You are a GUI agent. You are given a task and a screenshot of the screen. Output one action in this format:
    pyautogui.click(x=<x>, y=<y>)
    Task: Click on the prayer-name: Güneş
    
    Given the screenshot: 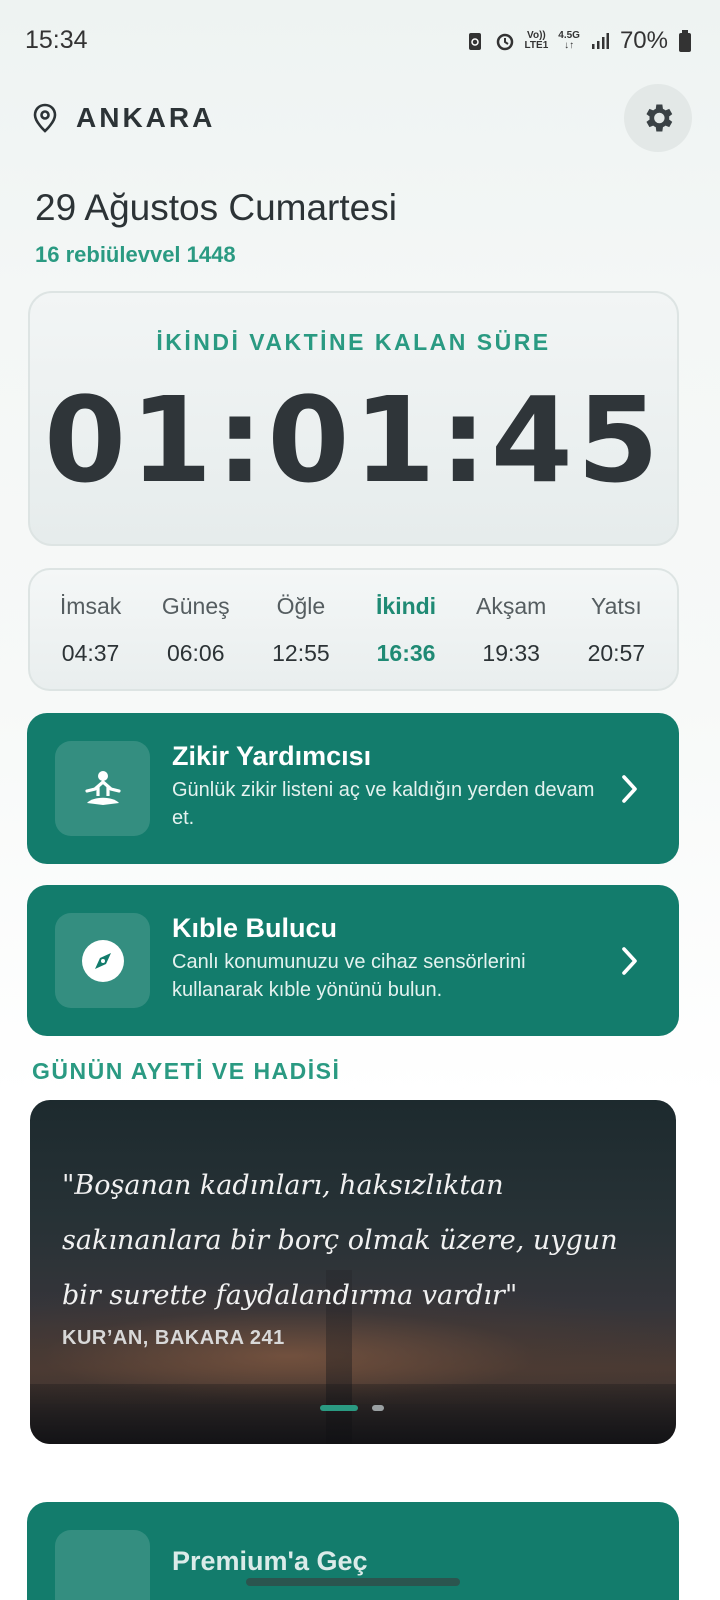 What is the action you would take?
    pyautogui.click(x=195, y=605)
    